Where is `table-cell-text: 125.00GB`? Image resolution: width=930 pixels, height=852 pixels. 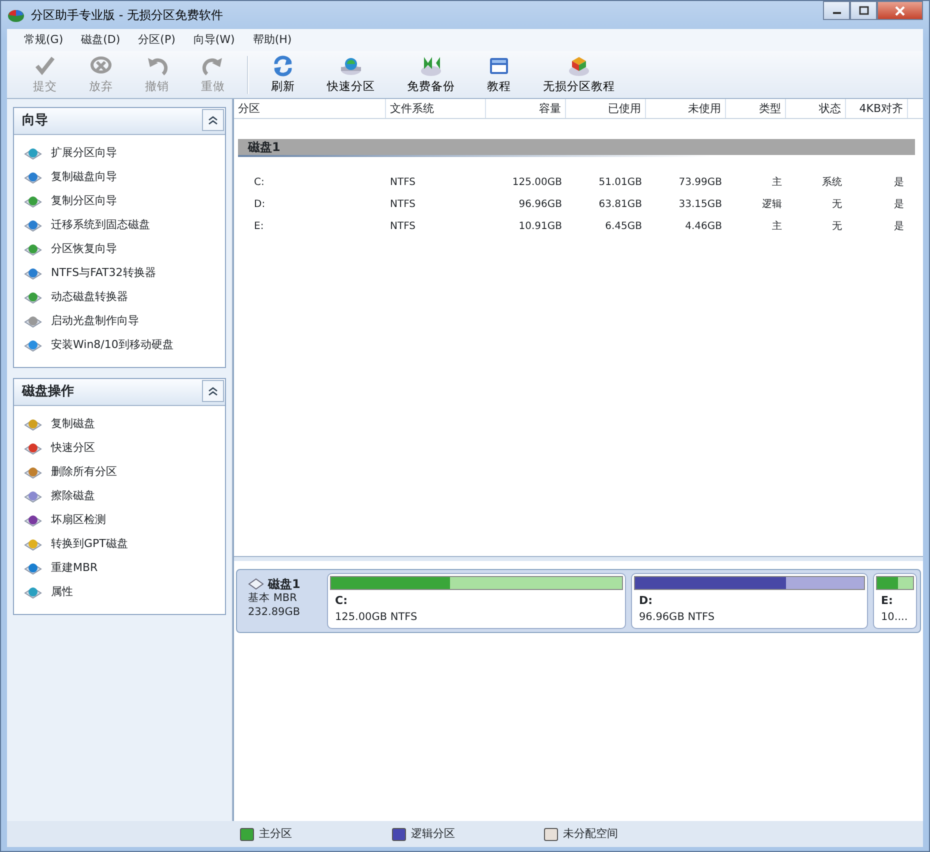 table-cell-text: 125.00GB is located at coordinates (537, 183).